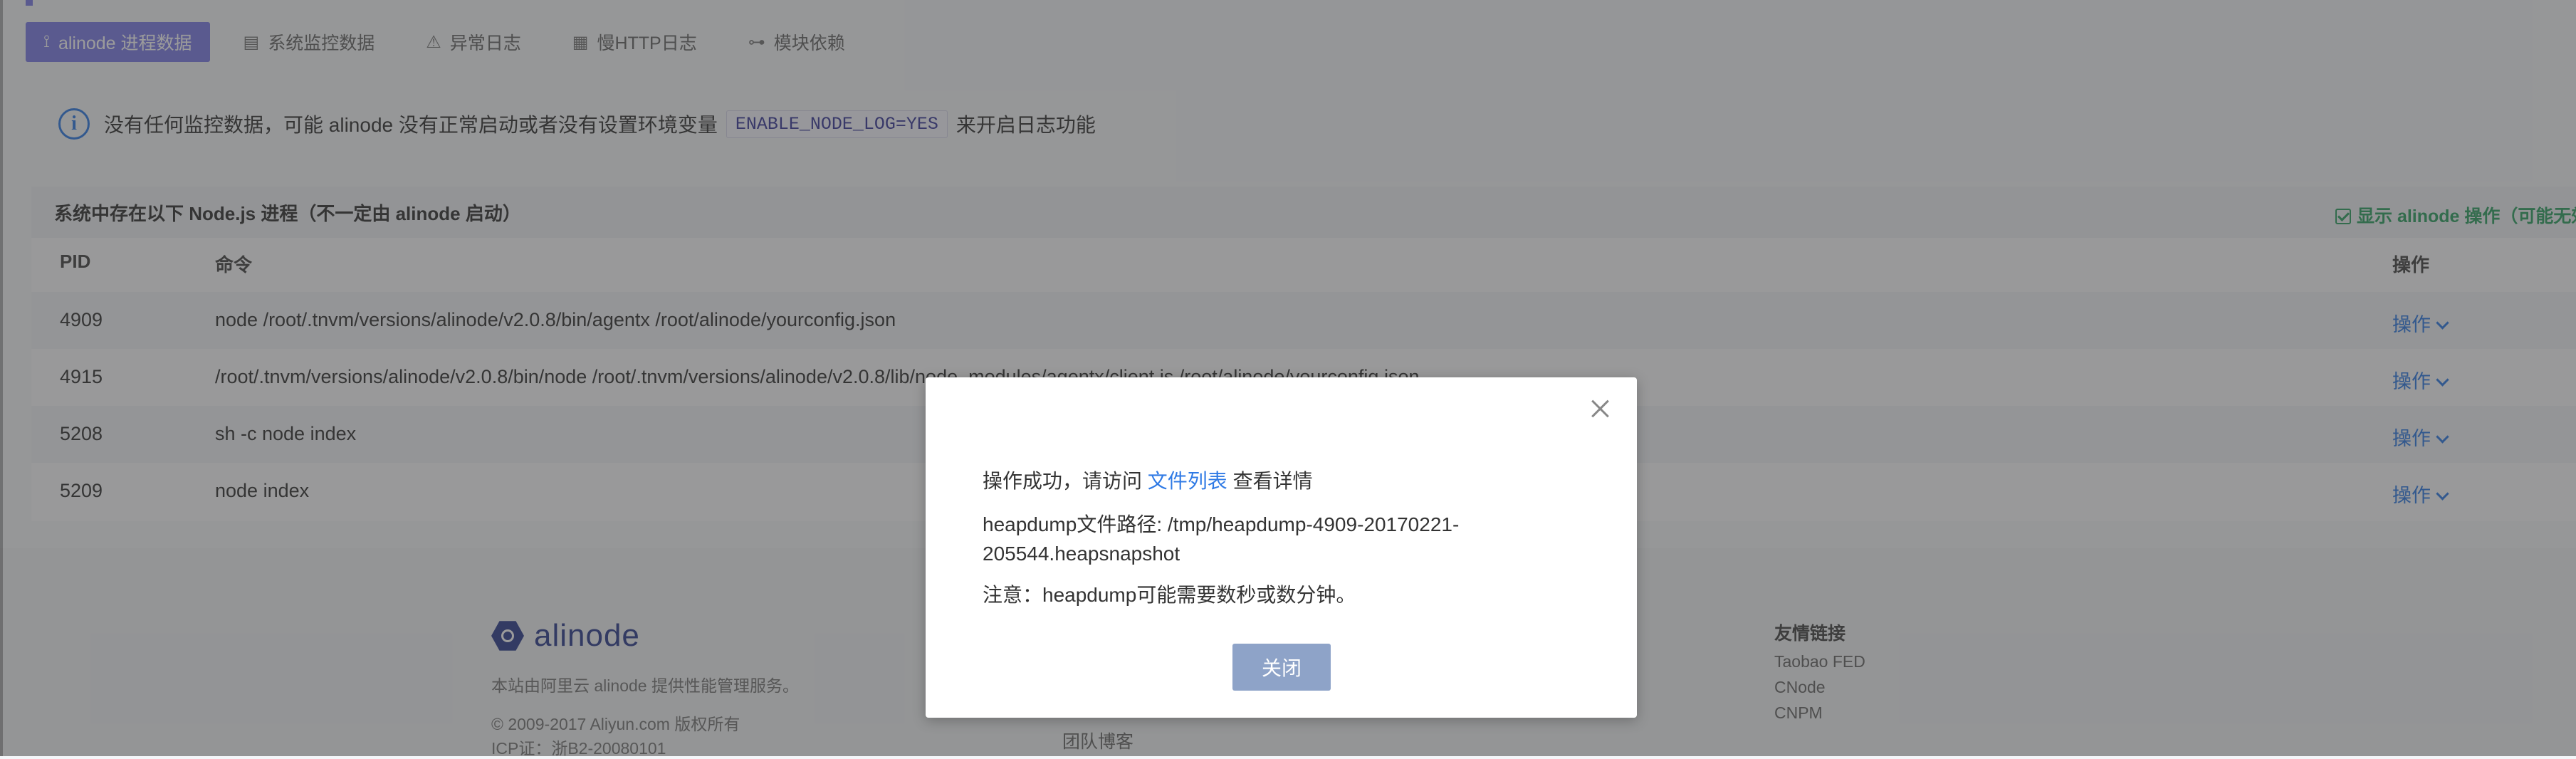 Image resolution: width=2576 pixels, height=759 pixels. I want to click on success-suffix: 查看详情, so click(1272, 481).